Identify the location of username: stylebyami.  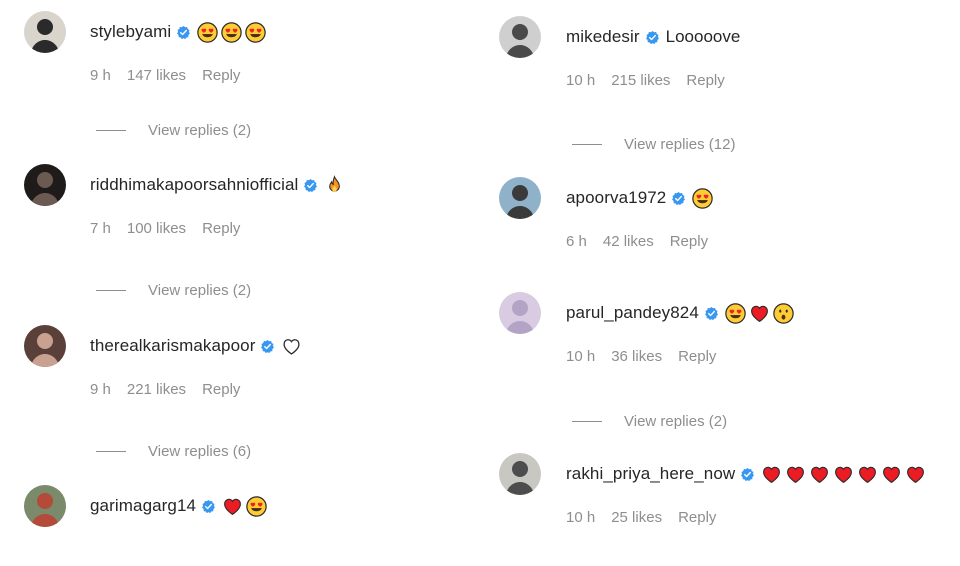
(130, 32).